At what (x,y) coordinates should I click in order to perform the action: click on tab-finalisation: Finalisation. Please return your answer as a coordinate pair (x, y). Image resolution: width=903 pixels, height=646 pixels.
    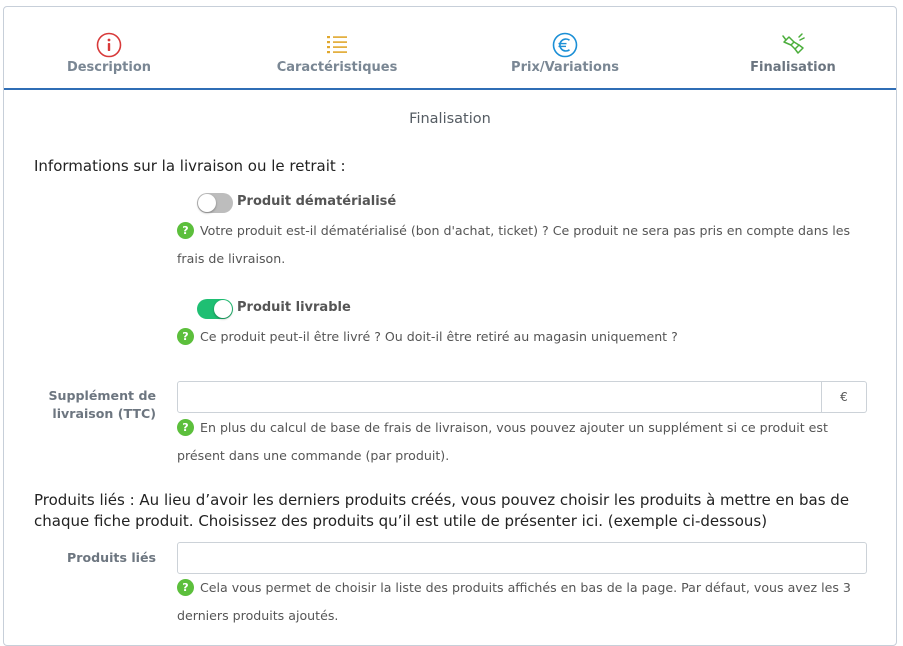
    Looking at the image, I should click on (793, 47).